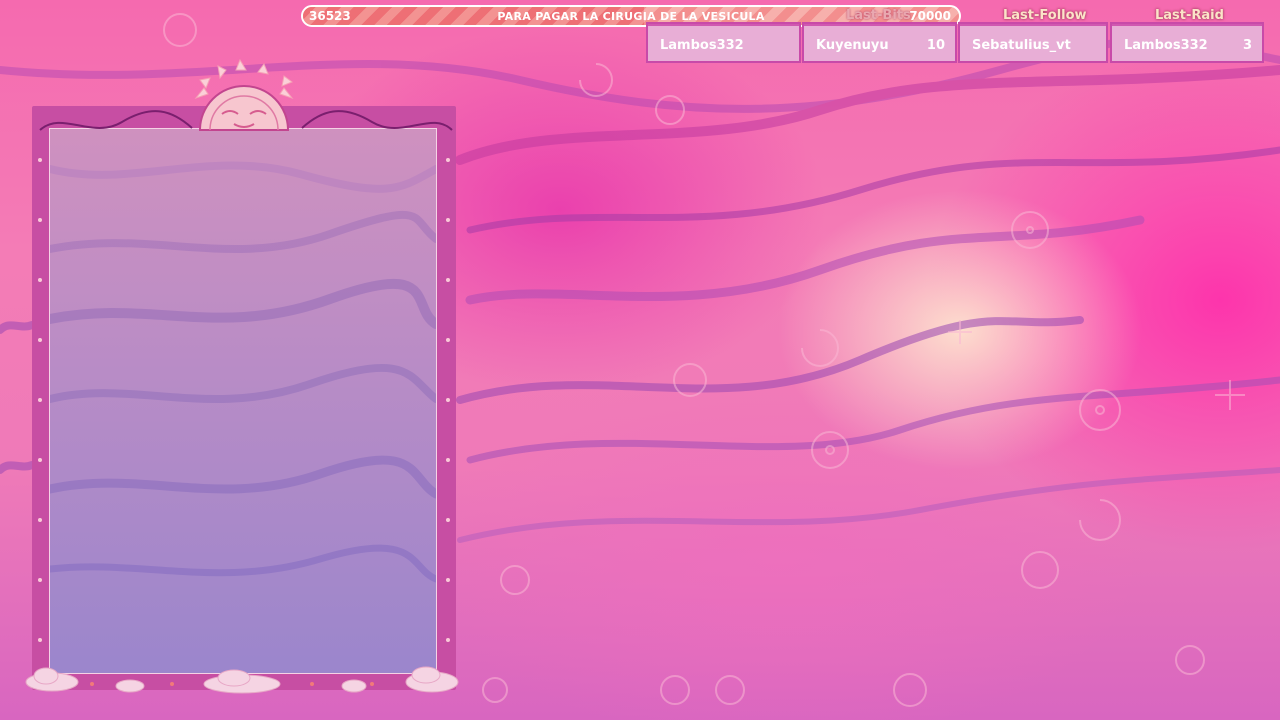  Describe the element at coordinates (1189, 15) in the screenshot. I see `last-raid-label: Last-Raid` at that location.